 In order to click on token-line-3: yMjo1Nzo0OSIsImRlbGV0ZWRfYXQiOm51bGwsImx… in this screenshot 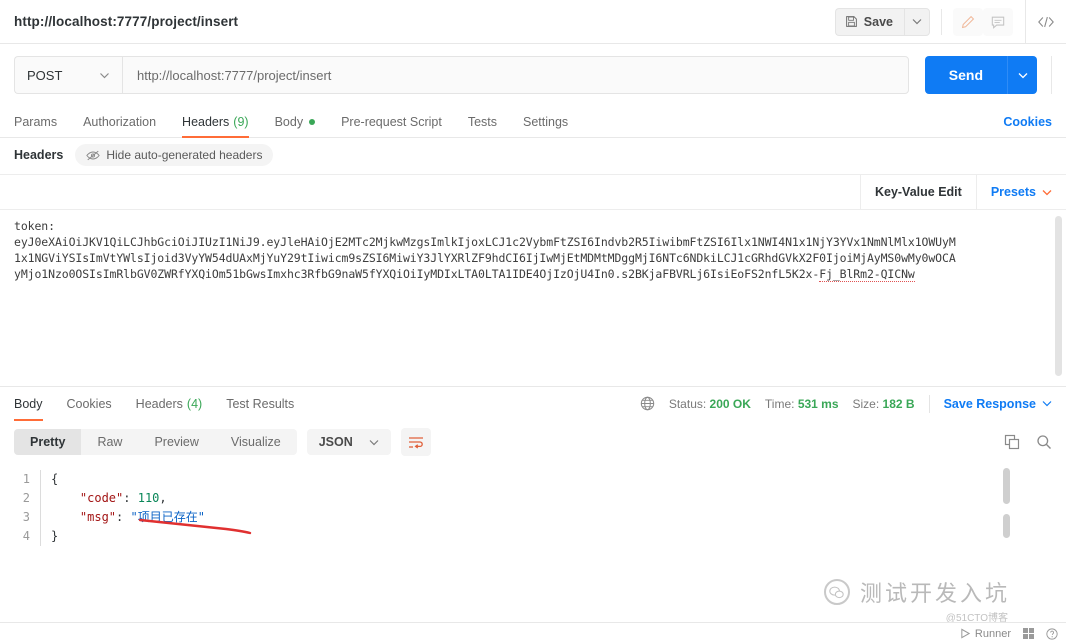, I will do `click(529, 274)`.